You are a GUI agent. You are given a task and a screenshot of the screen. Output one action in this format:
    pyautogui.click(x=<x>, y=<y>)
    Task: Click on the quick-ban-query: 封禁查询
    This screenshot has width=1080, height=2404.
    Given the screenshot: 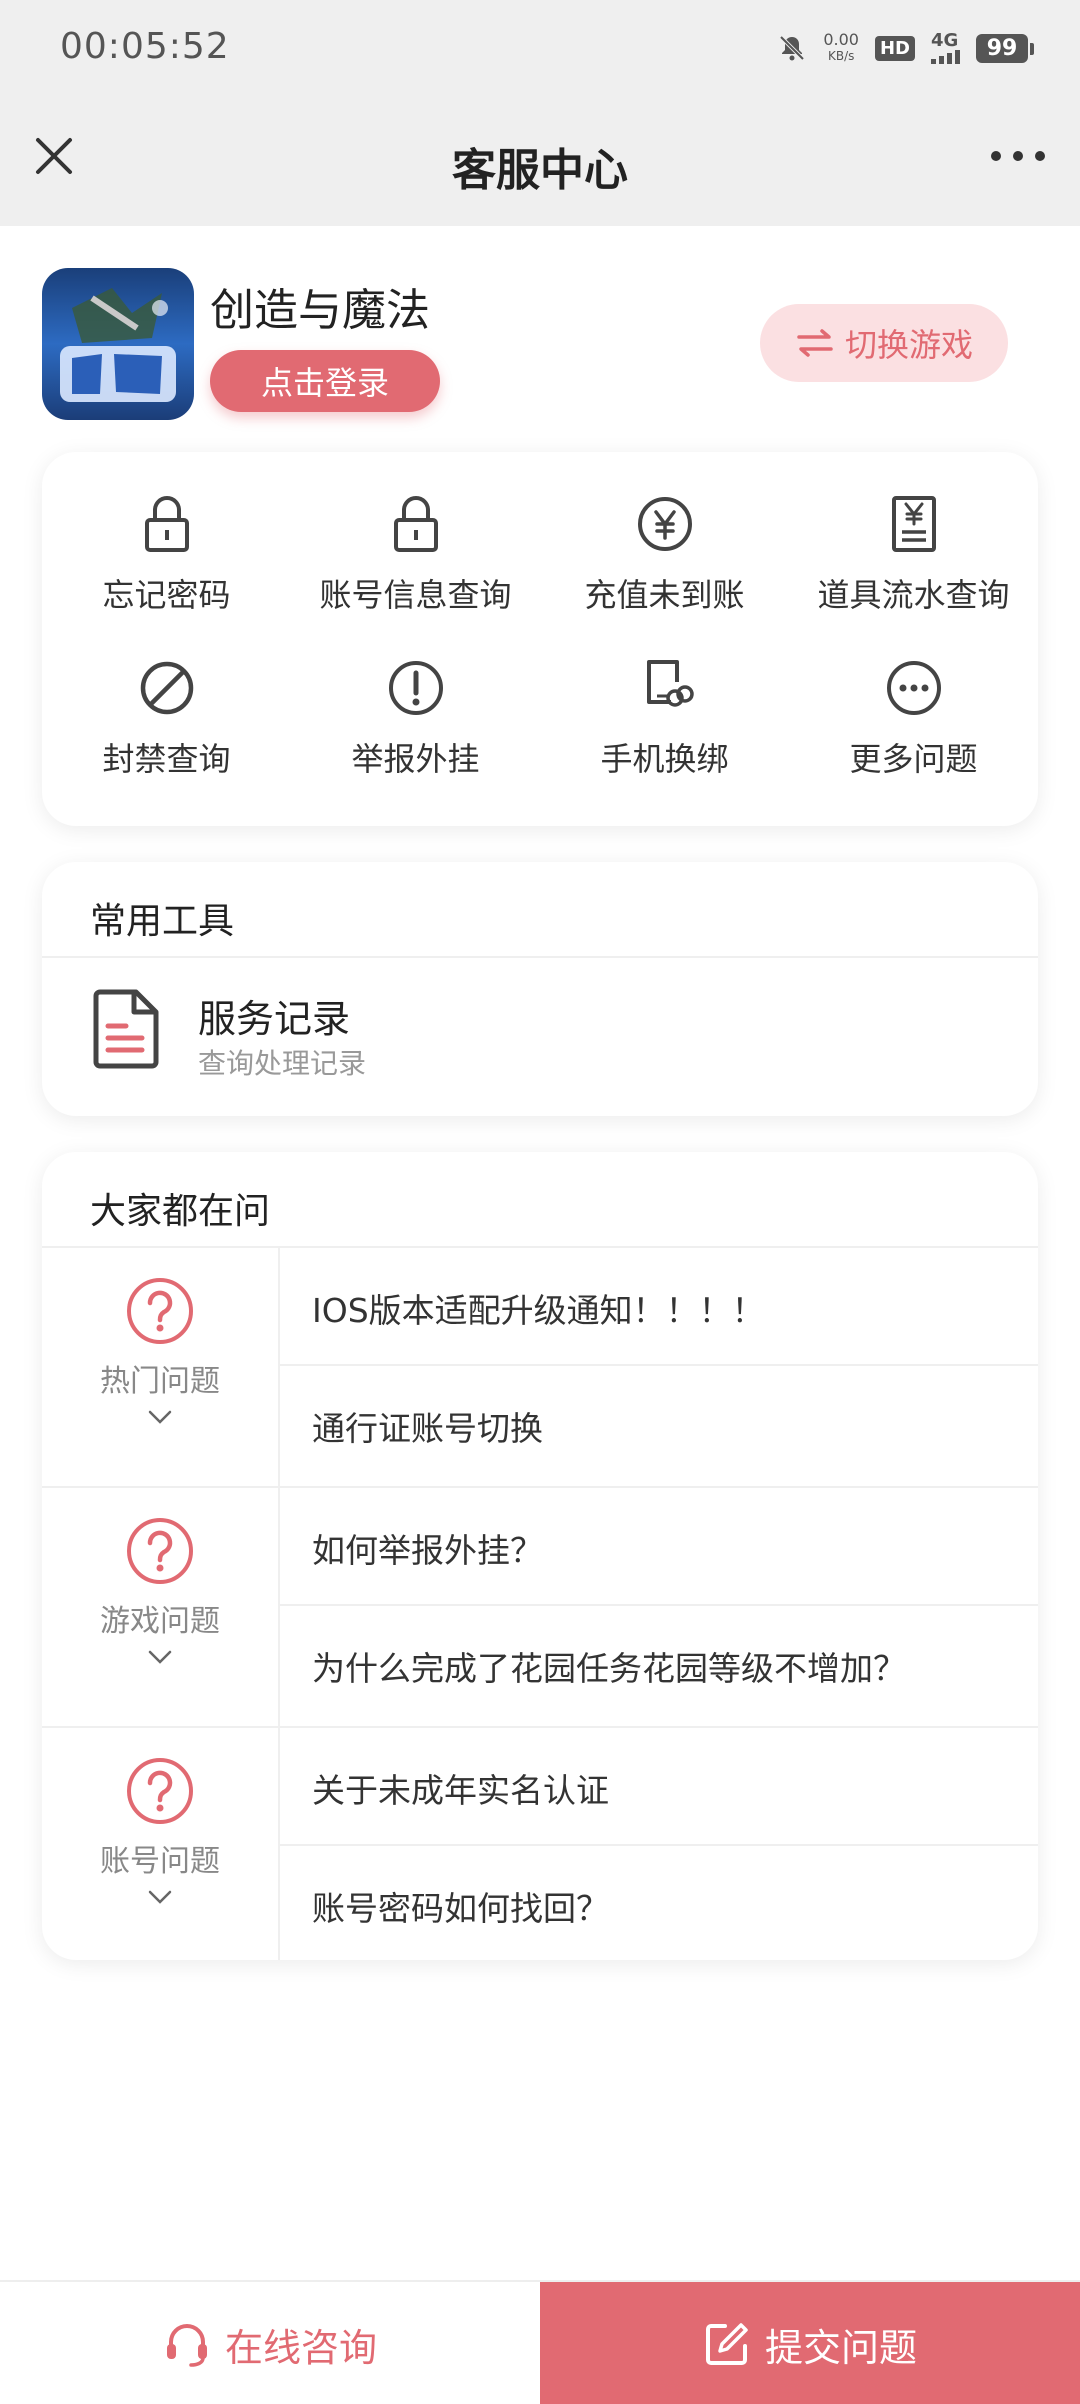 What is the action you would take?
    pyautogui.click(x=166, y=738)
    